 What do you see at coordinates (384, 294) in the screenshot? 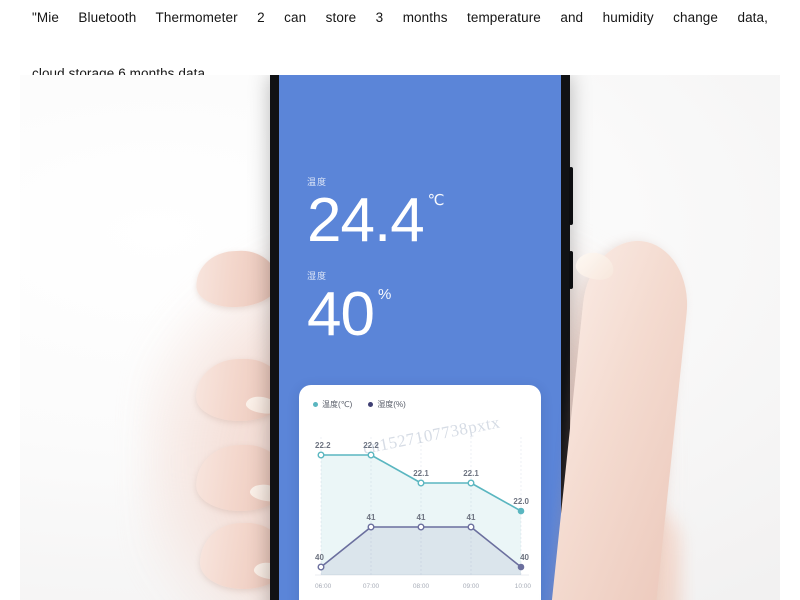
I see `humidity-unit: %` at bounding box center [384, 294].